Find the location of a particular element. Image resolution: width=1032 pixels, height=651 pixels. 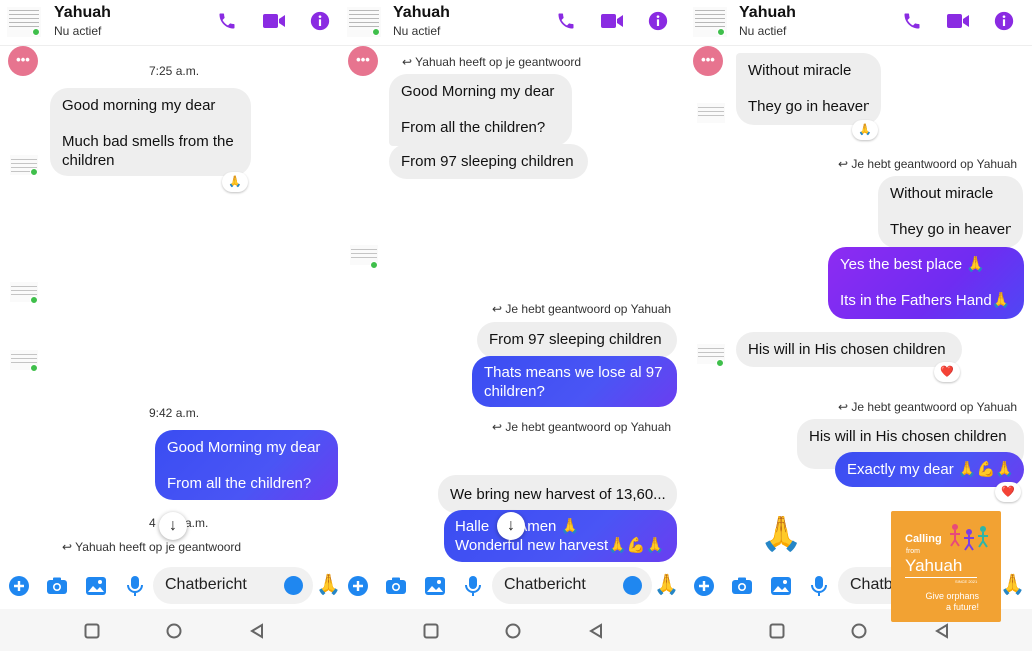

system-nav-bar is located at coordinates (516, 630).